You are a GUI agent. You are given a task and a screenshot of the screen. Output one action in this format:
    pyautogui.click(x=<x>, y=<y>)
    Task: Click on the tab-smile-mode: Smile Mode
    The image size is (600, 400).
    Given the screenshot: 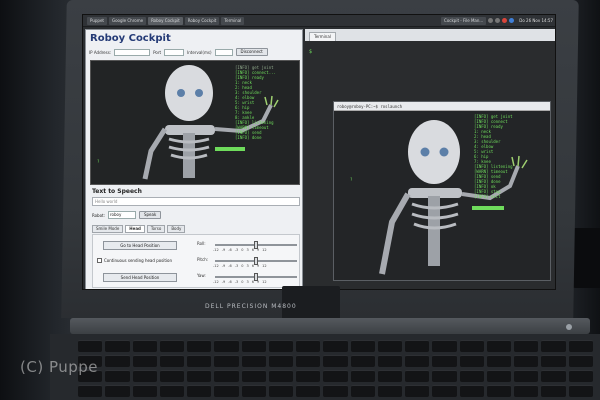 What is the action you would take?
    pyautogui.click(x=108, y=229)
    